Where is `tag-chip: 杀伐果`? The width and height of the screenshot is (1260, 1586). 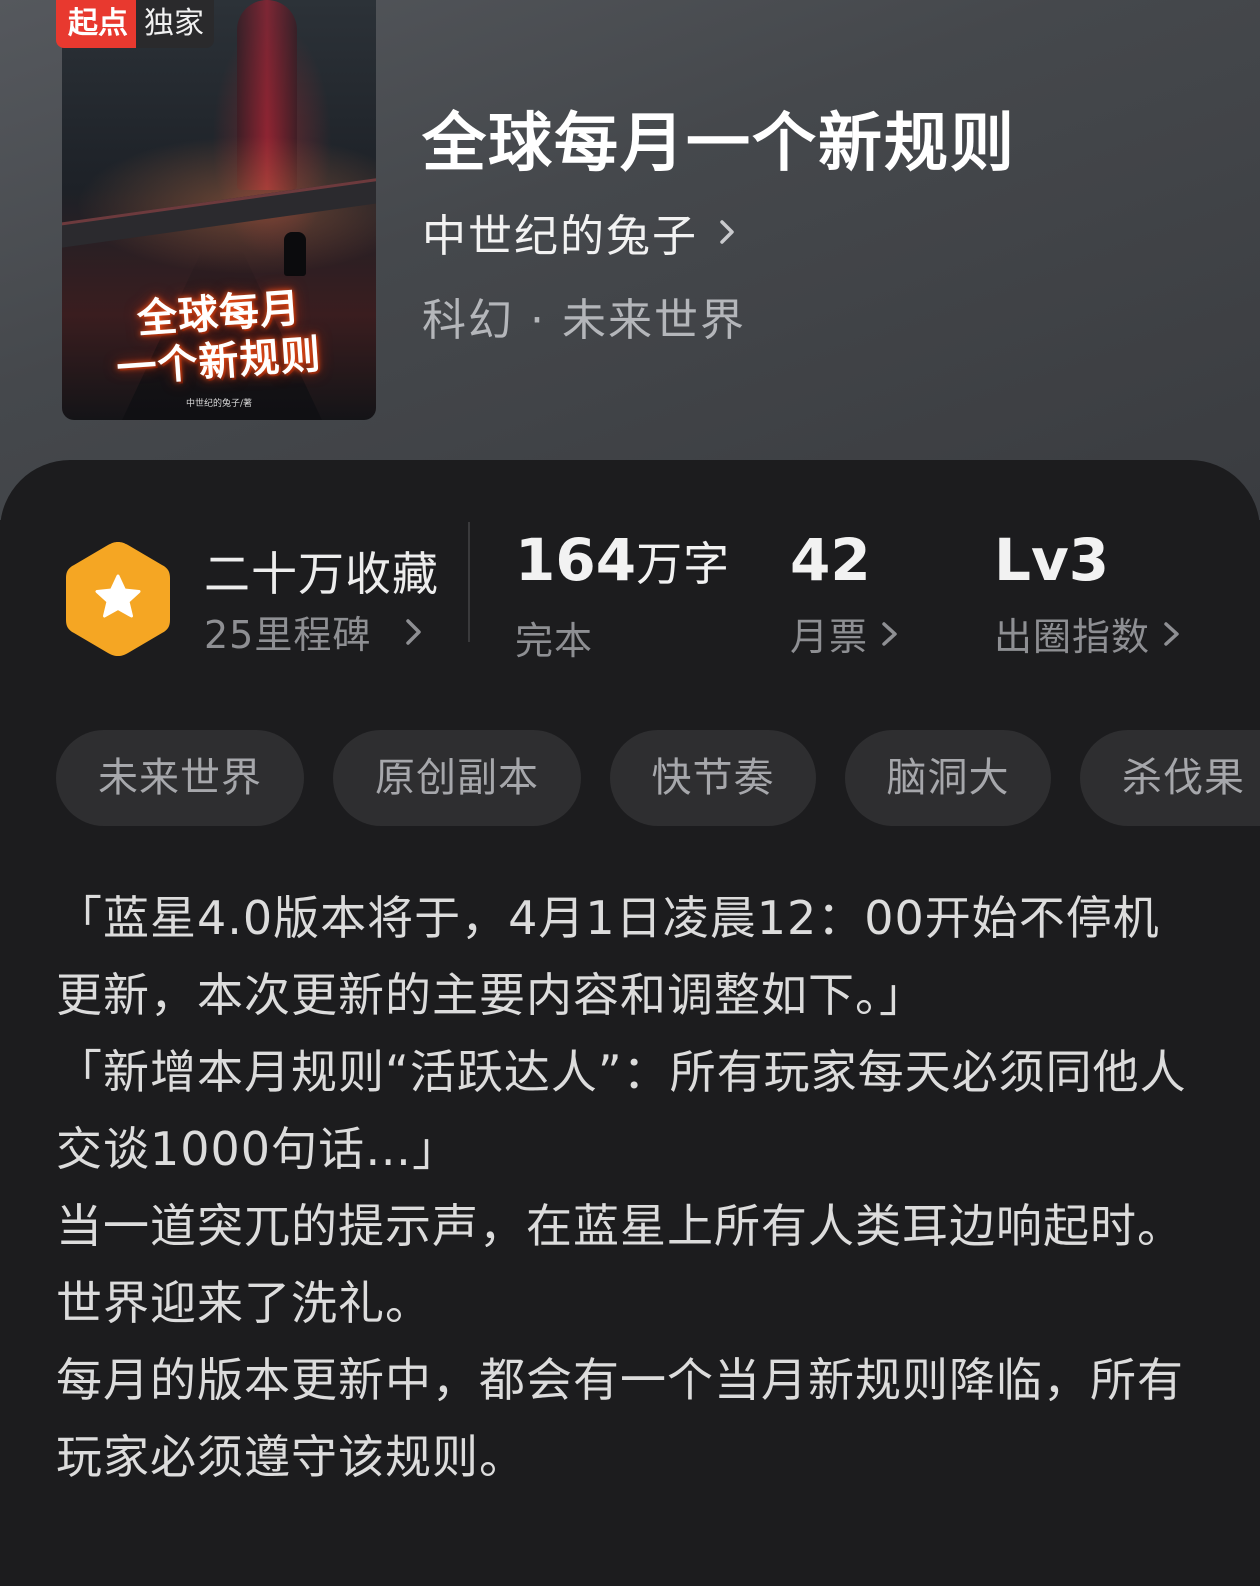
tag-chip: 杀伐果 is located at coordinates (1170, 778).